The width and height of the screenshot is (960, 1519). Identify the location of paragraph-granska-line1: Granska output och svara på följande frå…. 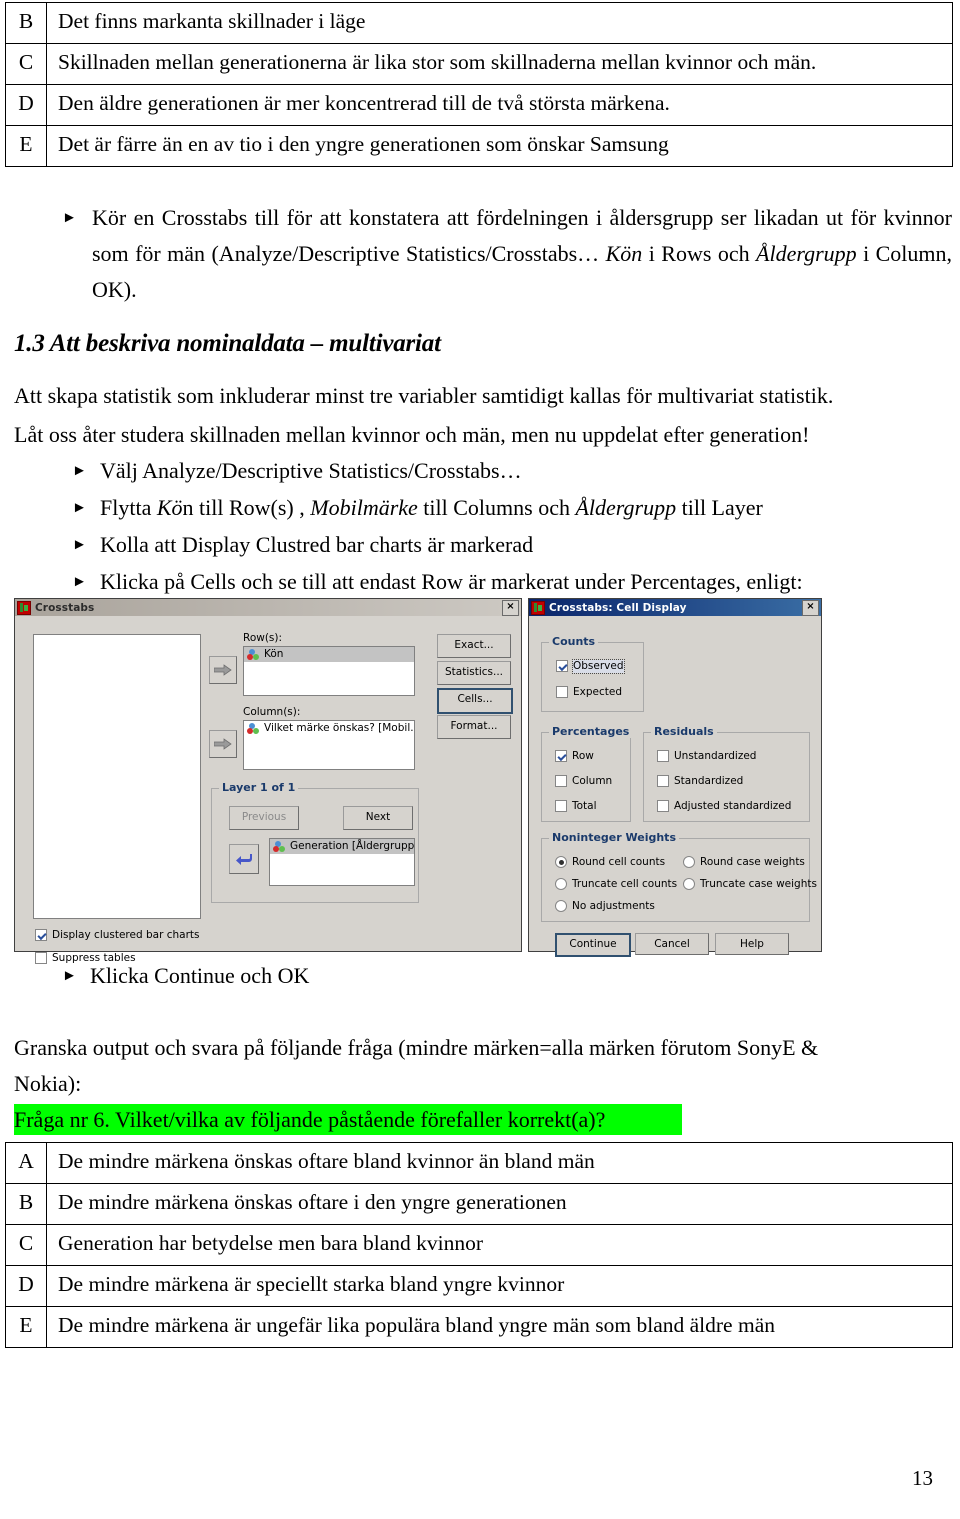
(416, 1047).